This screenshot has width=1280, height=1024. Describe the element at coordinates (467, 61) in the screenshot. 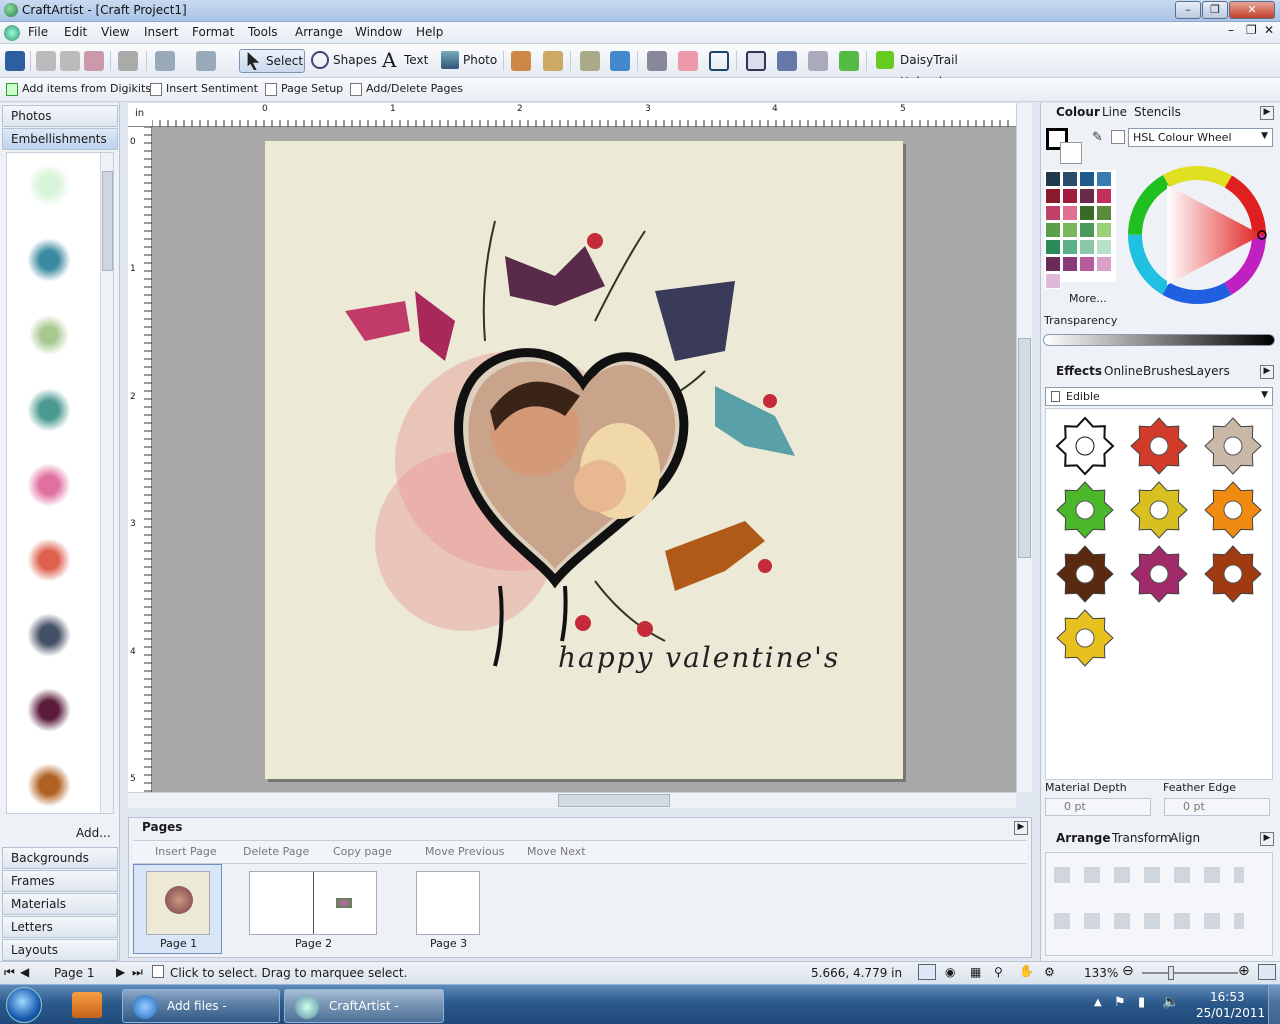

I see `photo-tool-button: Photo` at that location.